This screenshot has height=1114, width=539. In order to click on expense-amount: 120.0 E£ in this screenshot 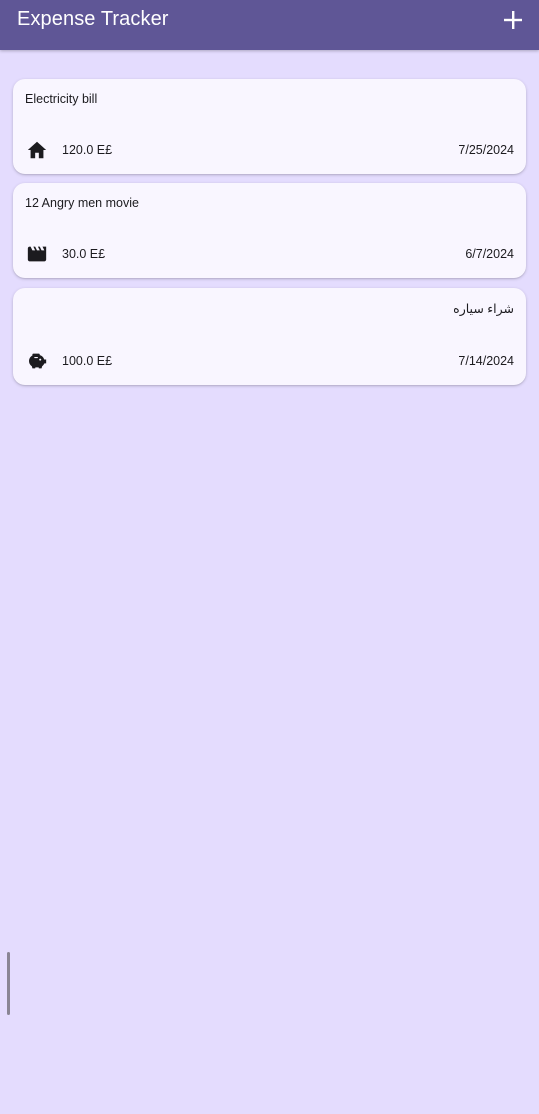, I will do `click(87, 150)`.